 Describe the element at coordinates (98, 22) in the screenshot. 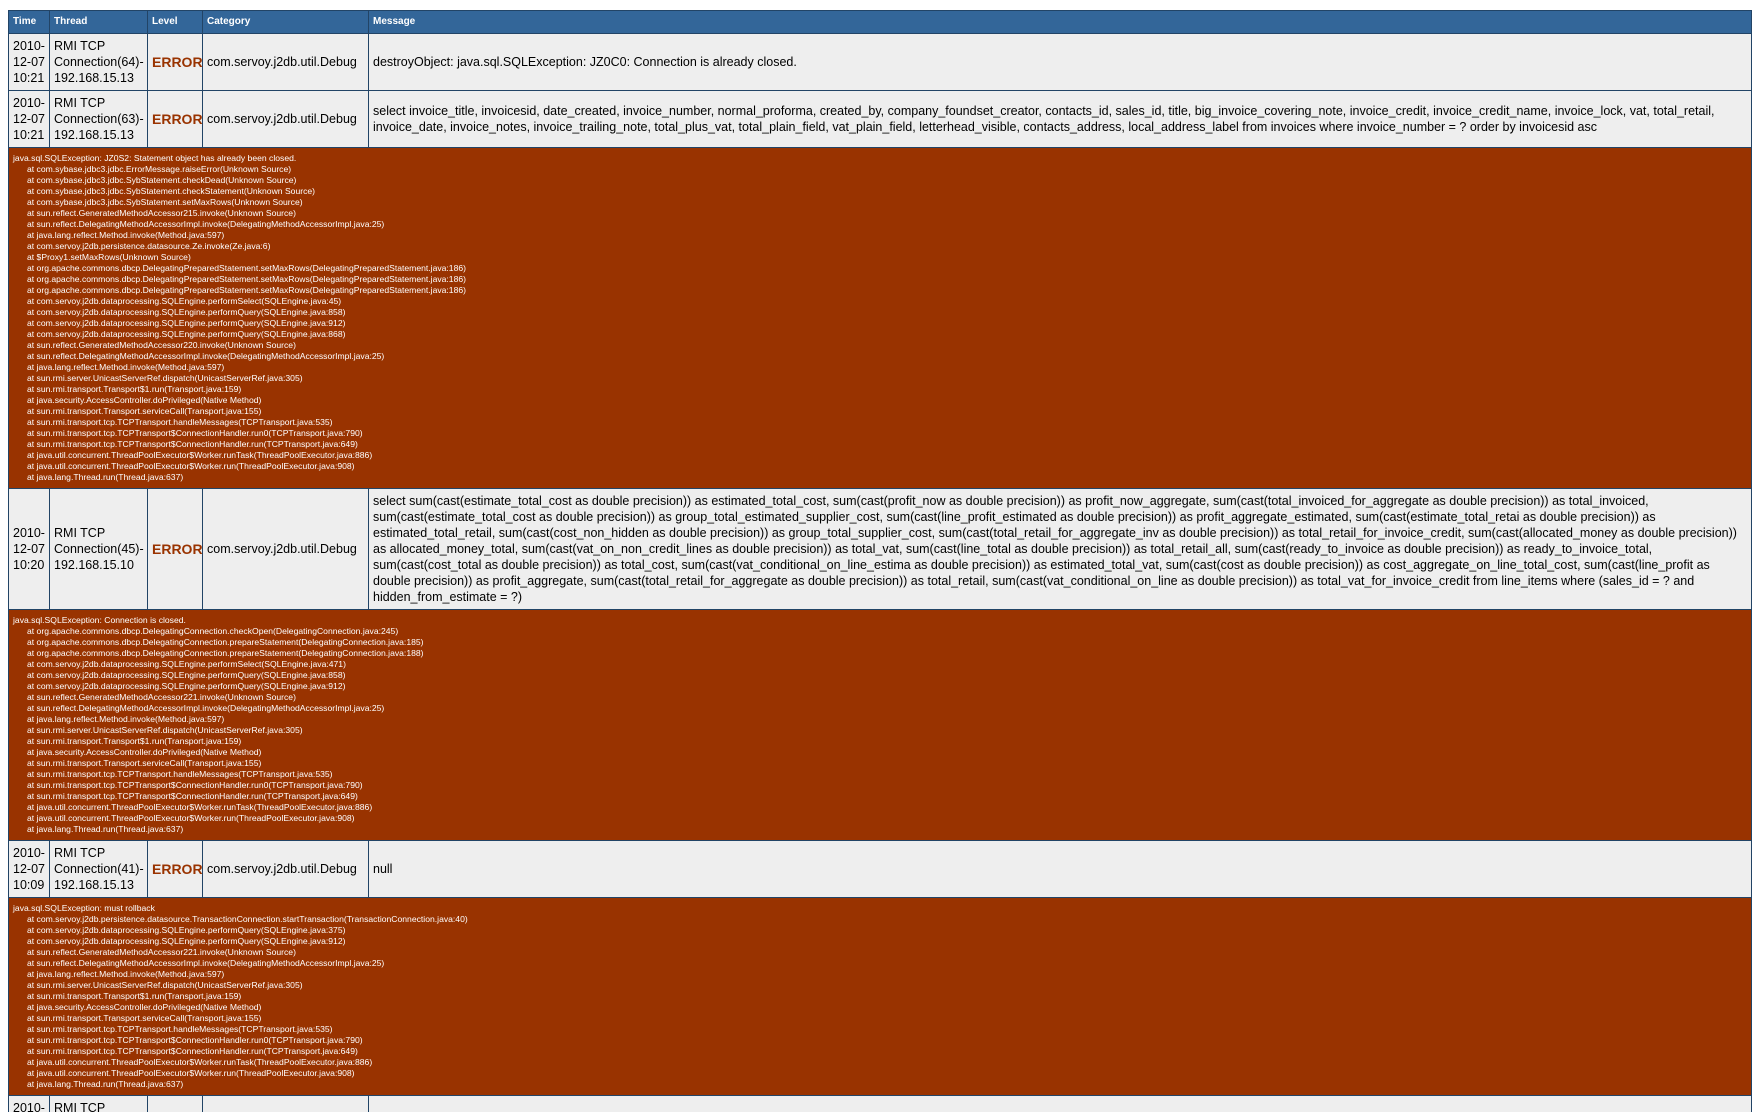

I see `column-header-thread: Thread` at that location.